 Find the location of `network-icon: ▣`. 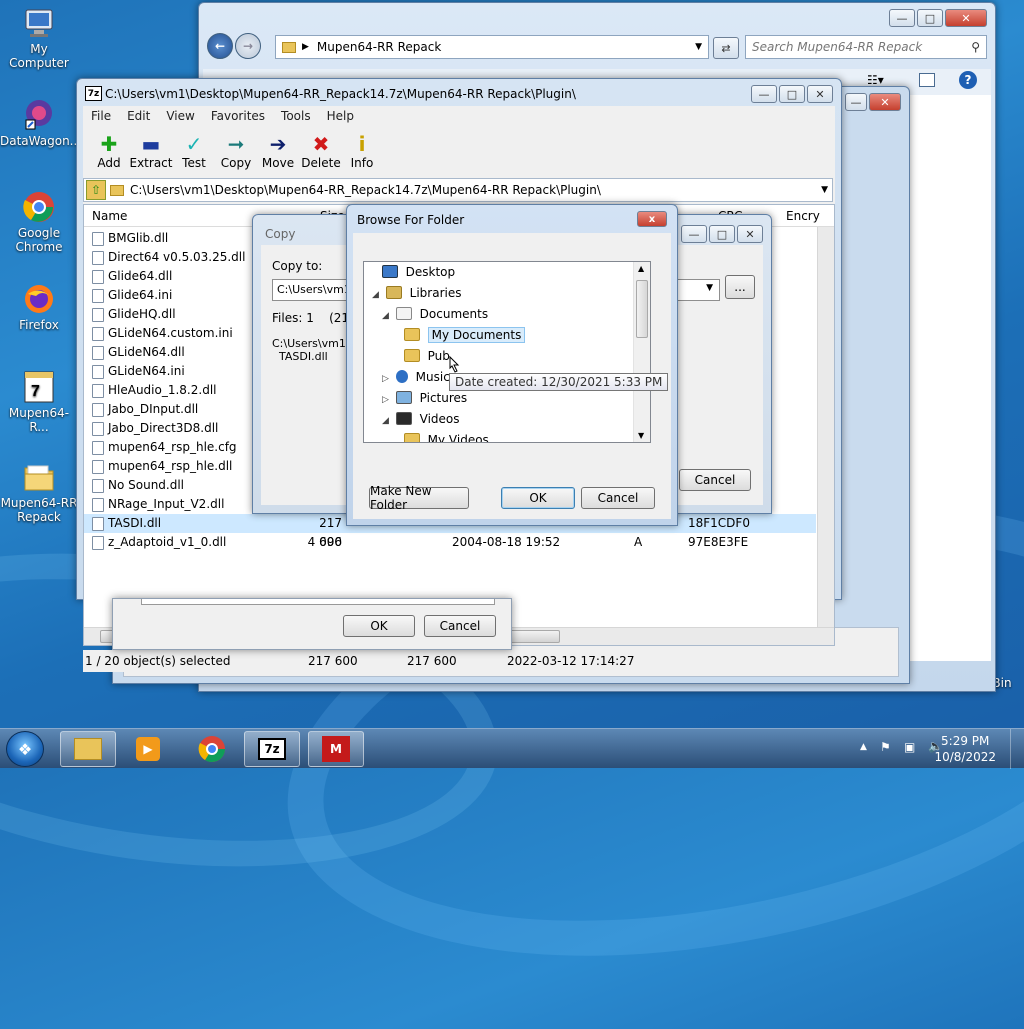

network-icon: ▣ is located at coordinates (909, 747).